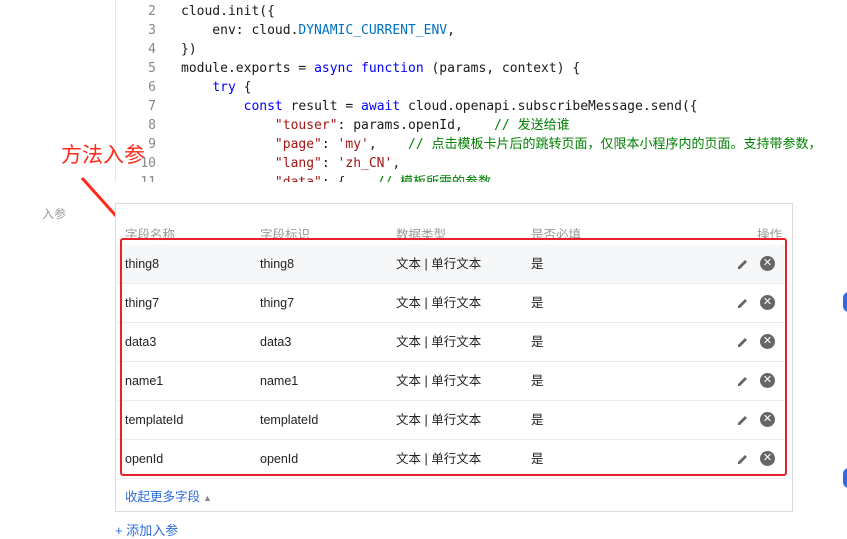  I want to click on annotation-label: 方法入参, so click(103, 155).